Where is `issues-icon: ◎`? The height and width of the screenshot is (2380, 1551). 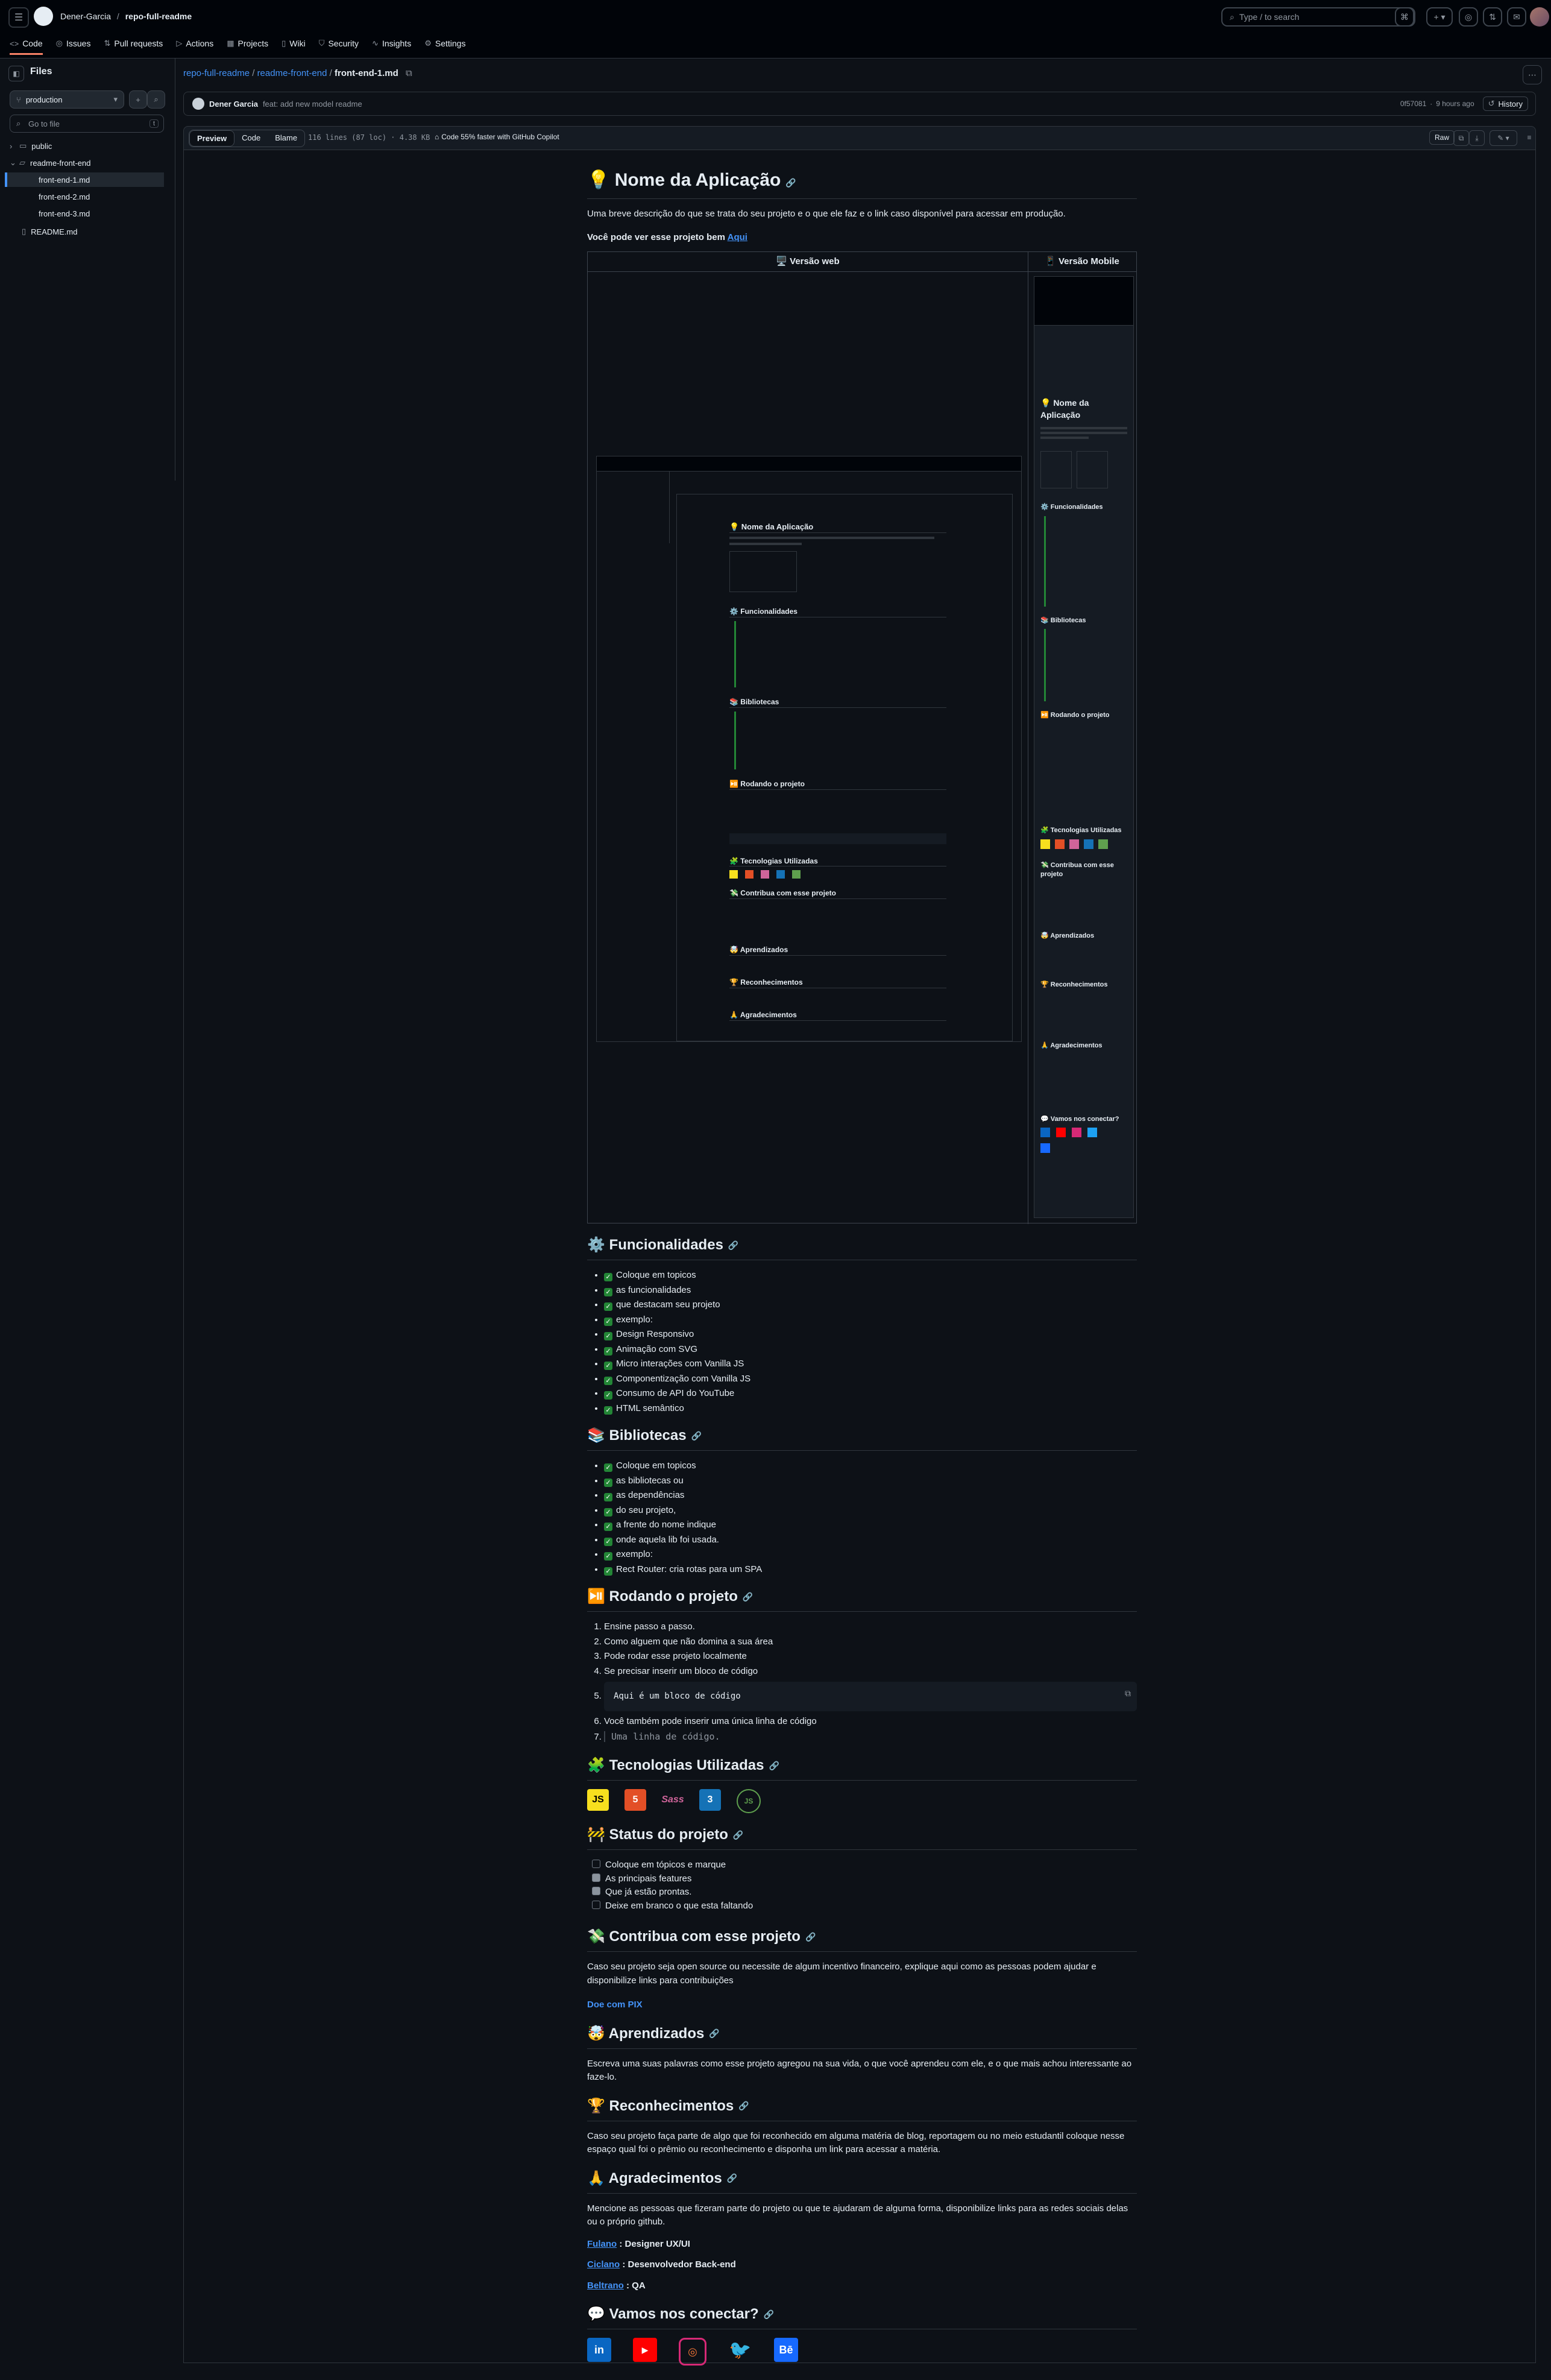 issues-icon: ◎ is located at coordinates (1468, 17).